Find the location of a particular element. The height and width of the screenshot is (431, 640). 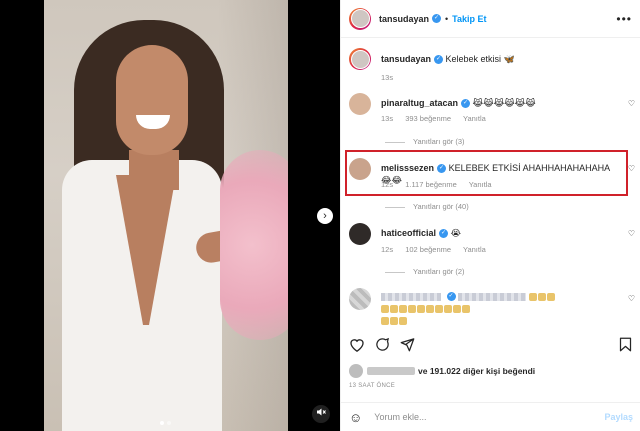

caption-text: Kelebek etkisi 🦋 is located at coordinates (480, 59).